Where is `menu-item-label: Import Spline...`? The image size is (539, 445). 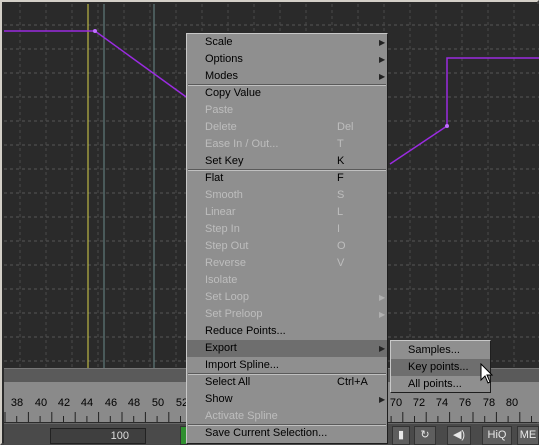 menu-item-label: Import Spline... is located at coordinates (242, 365).